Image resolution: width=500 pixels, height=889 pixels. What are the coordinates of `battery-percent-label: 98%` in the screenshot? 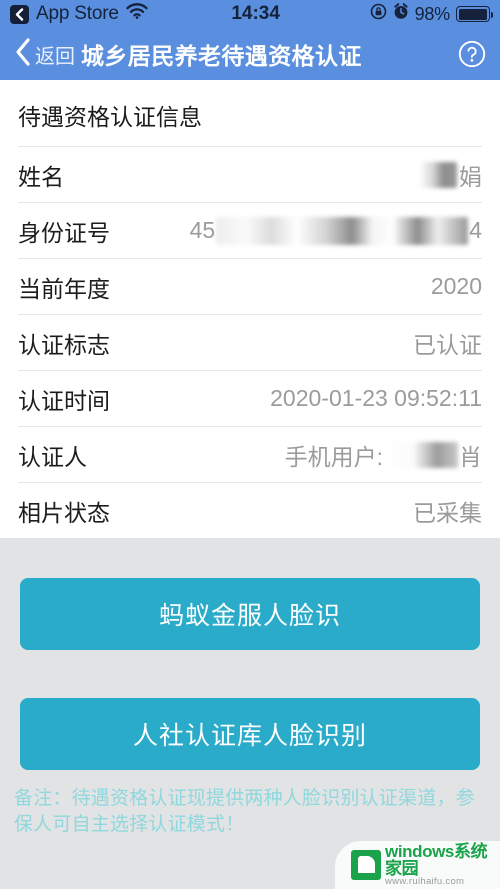 It's located at (432, 13).